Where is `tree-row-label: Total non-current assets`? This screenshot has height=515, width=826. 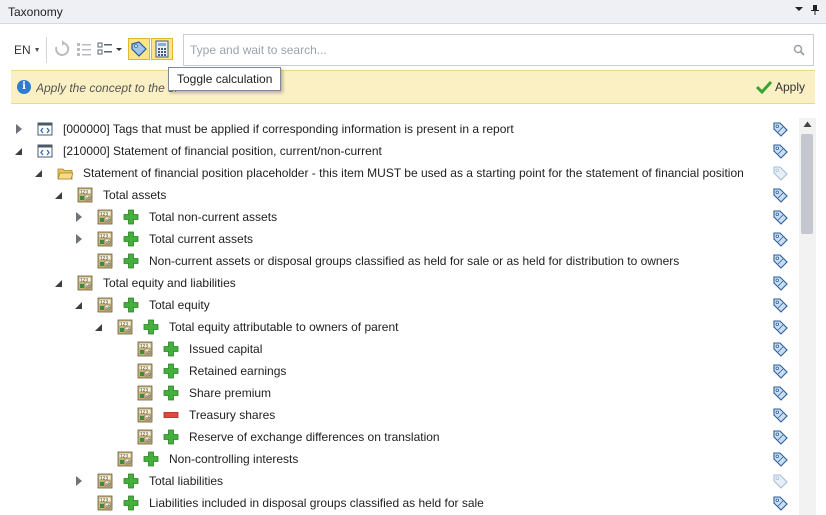
tree-row-label: Total non-current assets is located at coordinates (213, 217).